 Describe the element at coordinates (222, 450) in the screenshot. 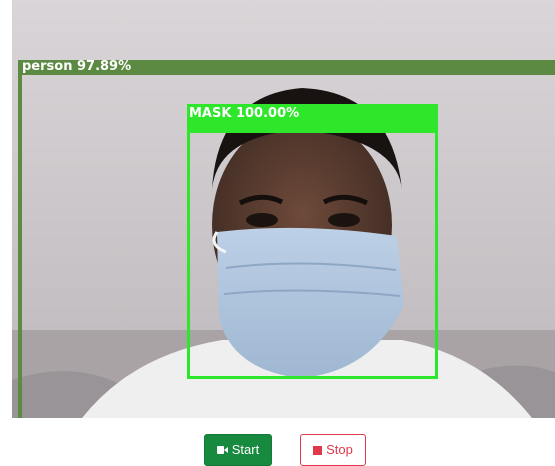

I see `video-camera-icon` at that location.